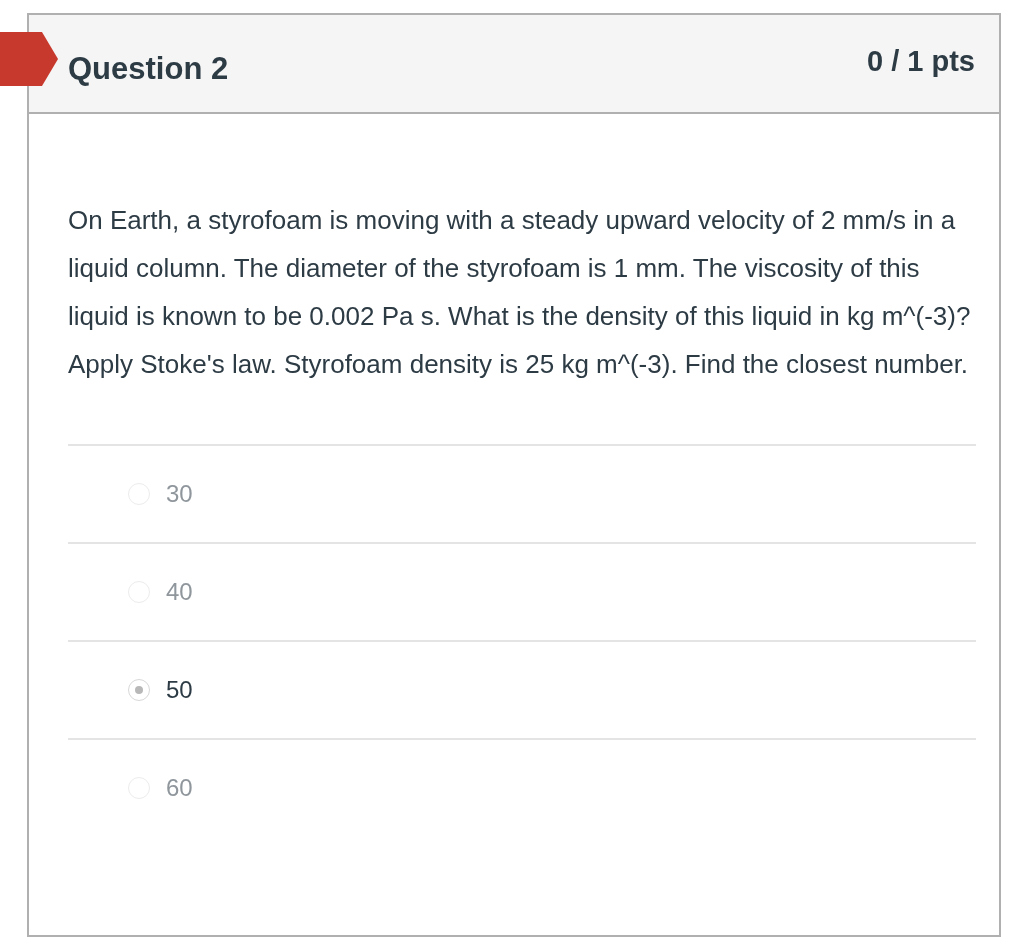 The image size is (1028, 950). Describe the element at coordinates (179, 494) in the screenshot. I see `answer-label: 30` at that location.